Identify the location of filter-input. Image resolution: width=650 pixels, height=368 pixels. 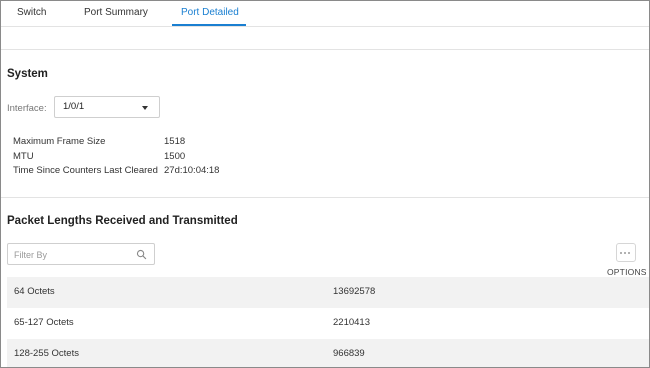
(74, 254).